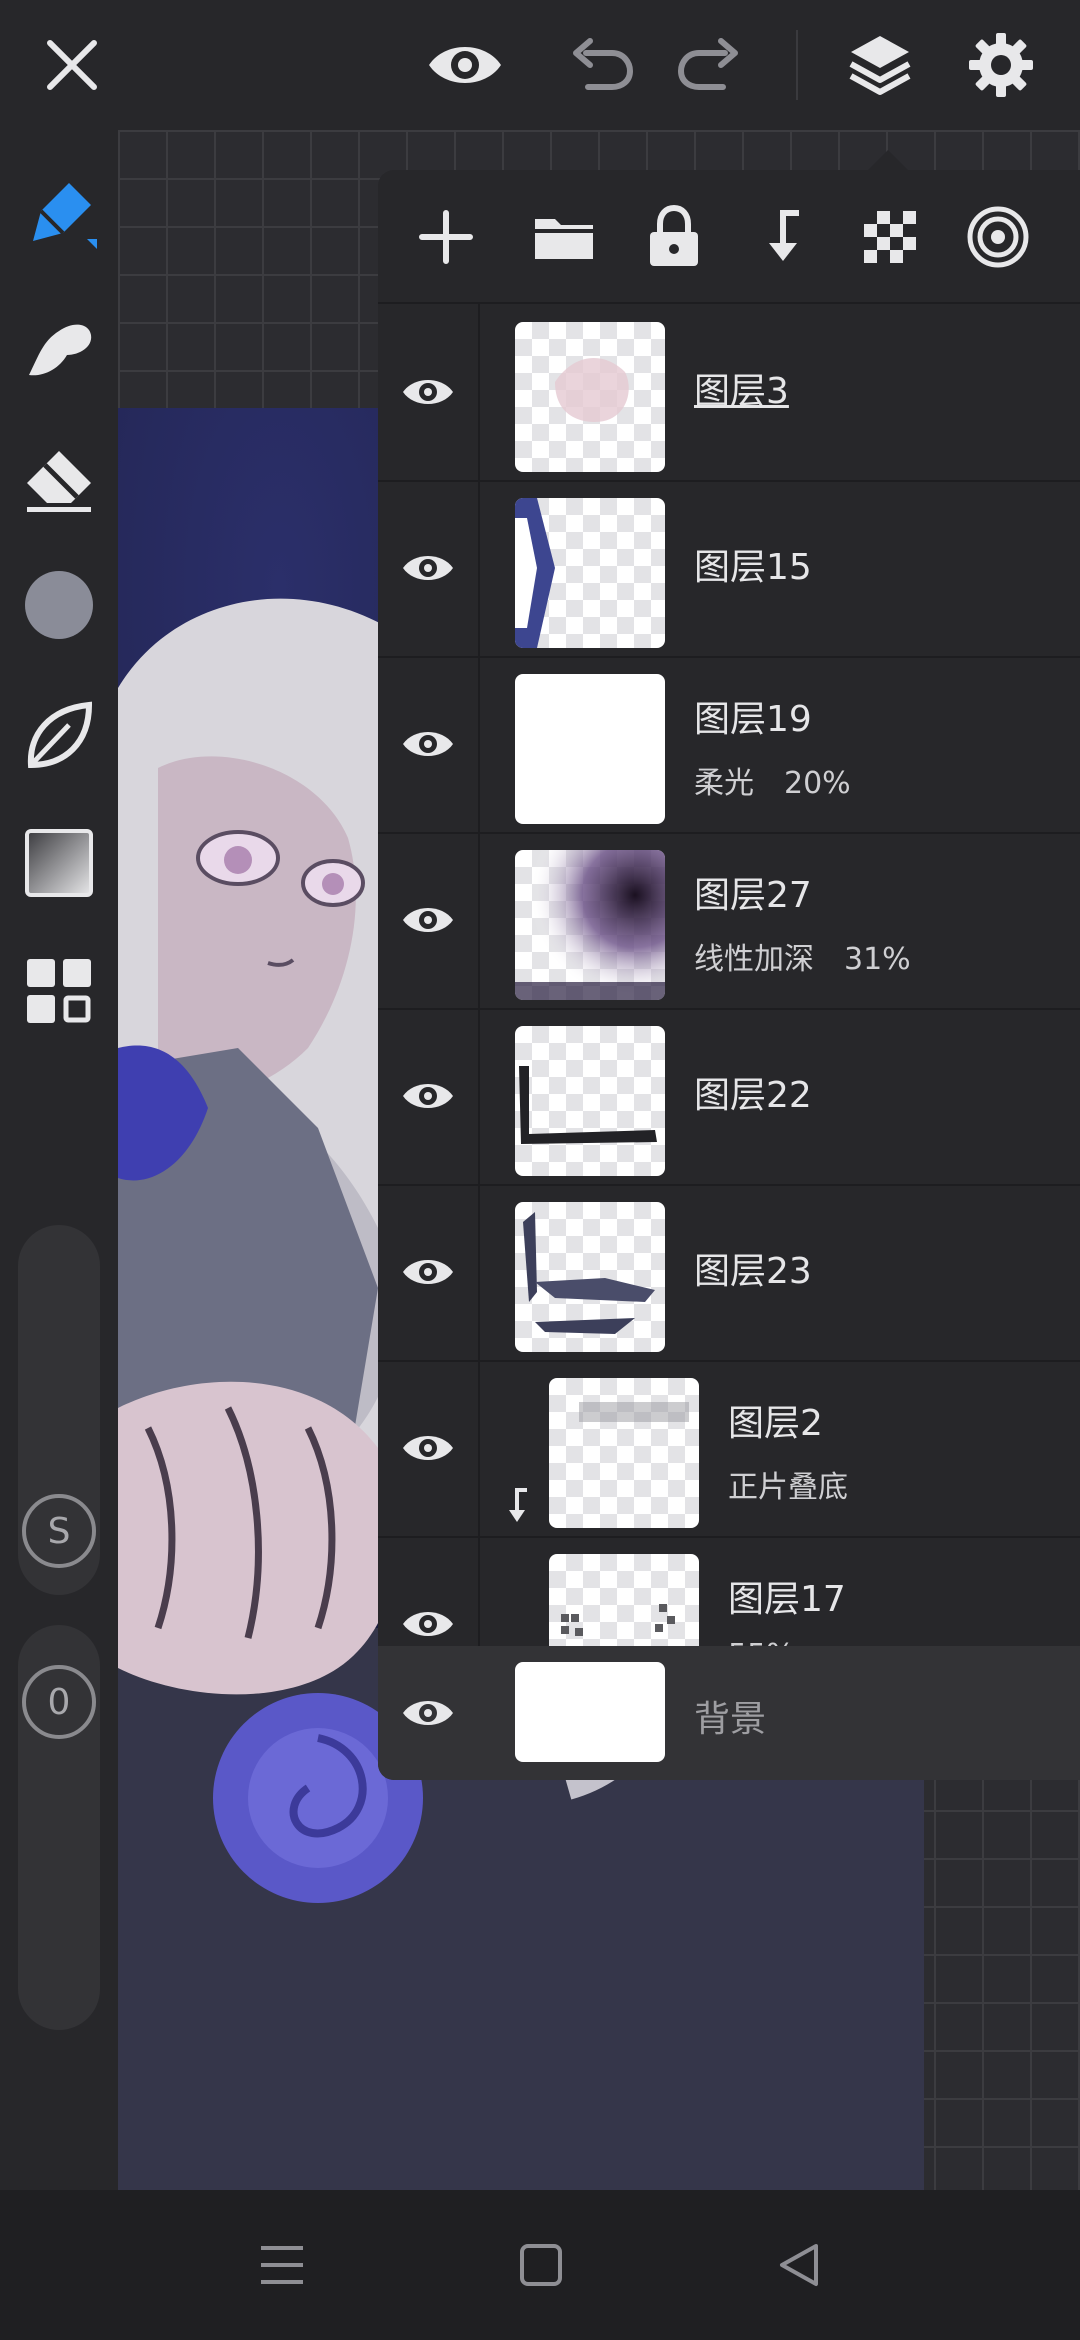  What do you see at coordinates (753, 1271) in the screenshot?
I see `layer-name: 图层23` at bounding box center [753, 1271].